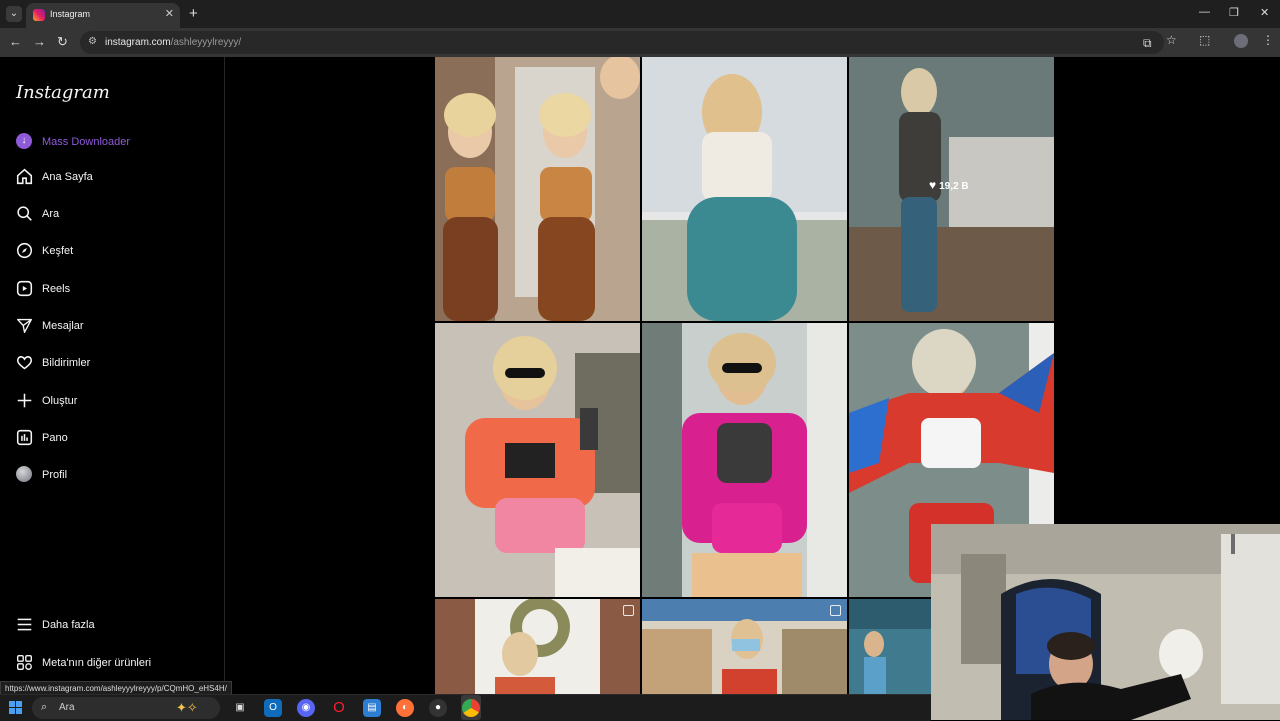  I want to click on instagram-favicon-icon, so click(39, 15).